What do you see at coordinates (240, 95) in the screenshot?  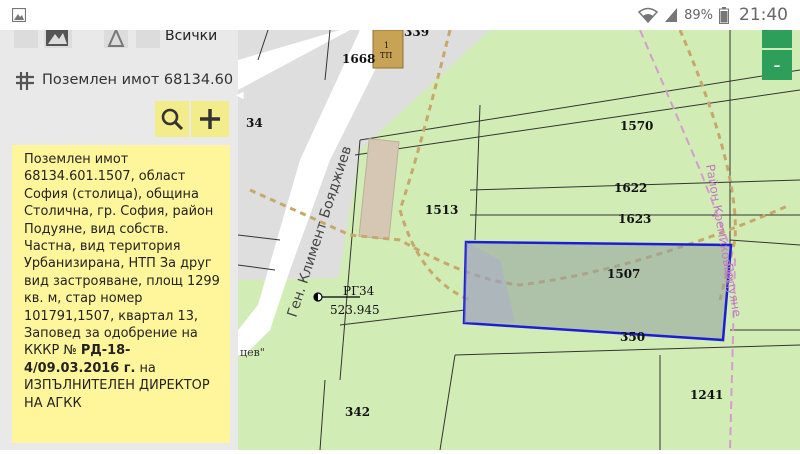 I see `collapse-sidebar-handle: ◀` at bounding box center [240, 95].